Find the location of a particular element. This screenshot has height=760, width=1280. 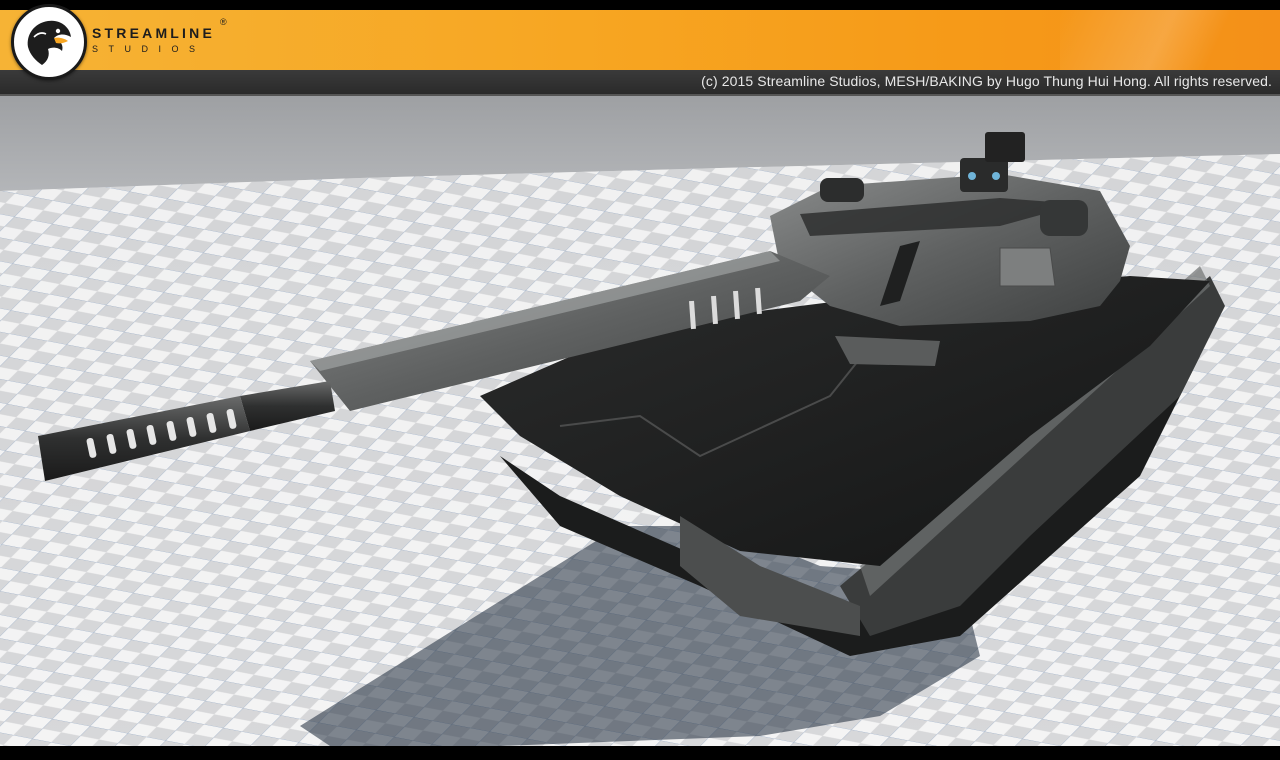

turret-sensor-pod is located at coordinates (1064, 218).